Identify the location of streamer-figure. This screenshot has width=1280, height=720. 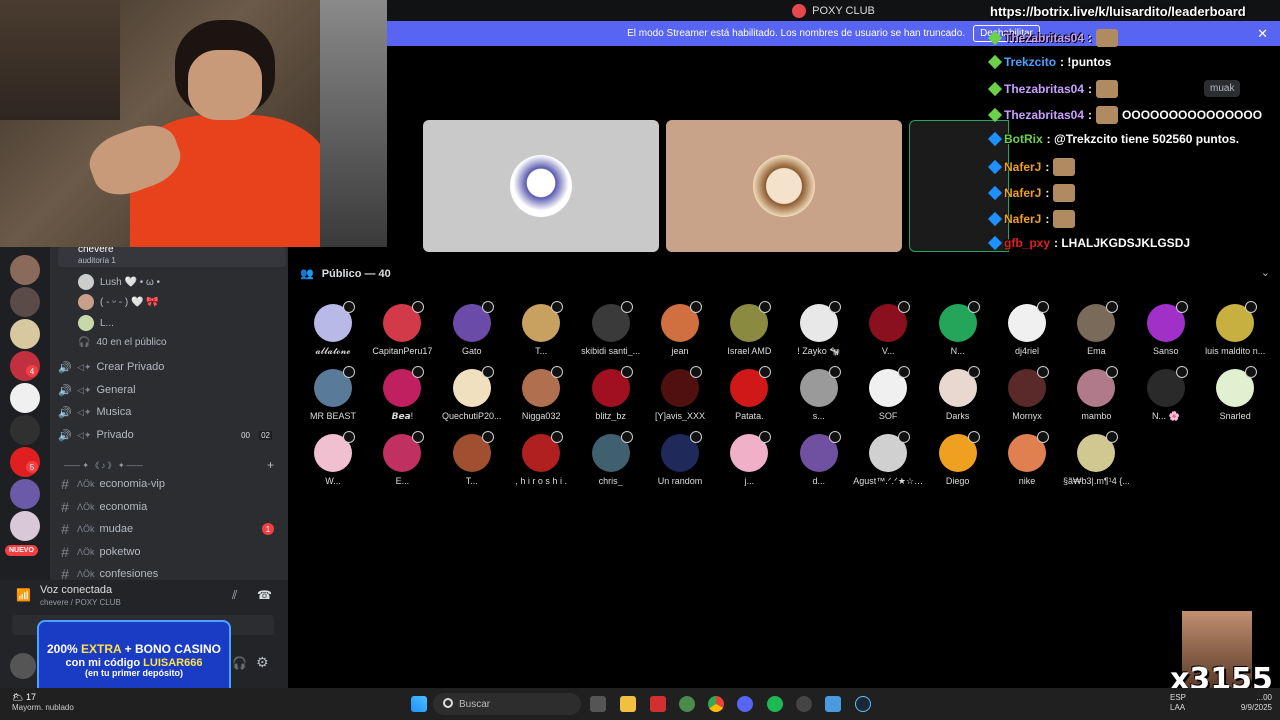
(206, 133).